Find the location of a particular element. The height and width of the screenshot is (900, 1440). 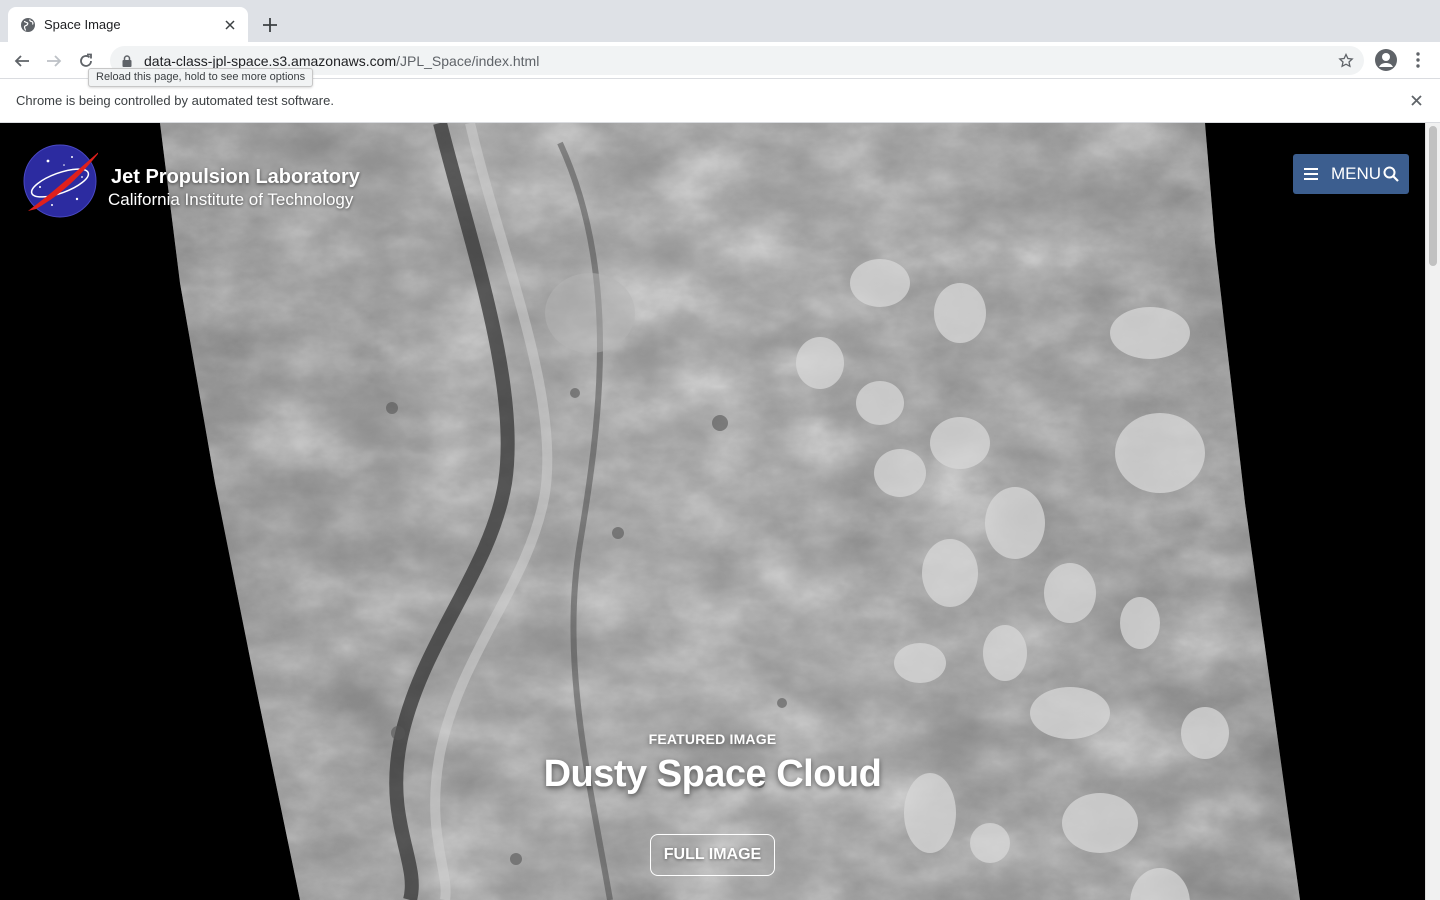

arrow-left-icon is located at coordinates (21, 61).